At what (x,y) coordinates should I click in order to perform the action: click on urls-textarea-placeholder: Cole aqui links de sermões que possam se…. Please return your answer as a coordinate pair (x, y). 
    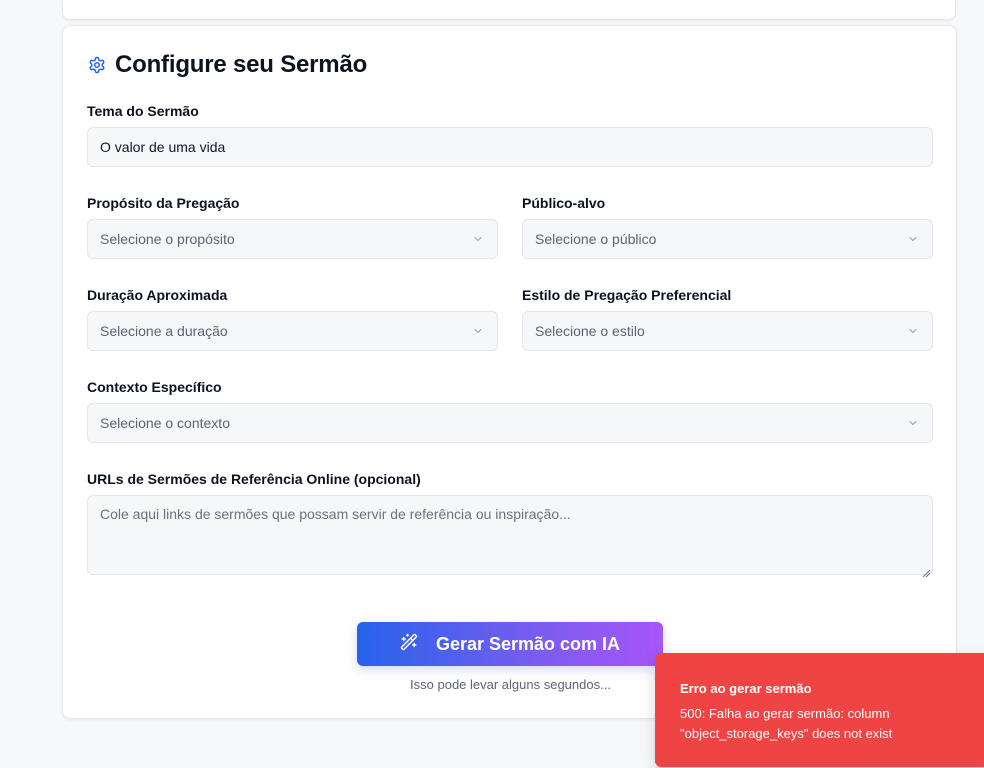
    Looking at the image, I should click on (335, 514).